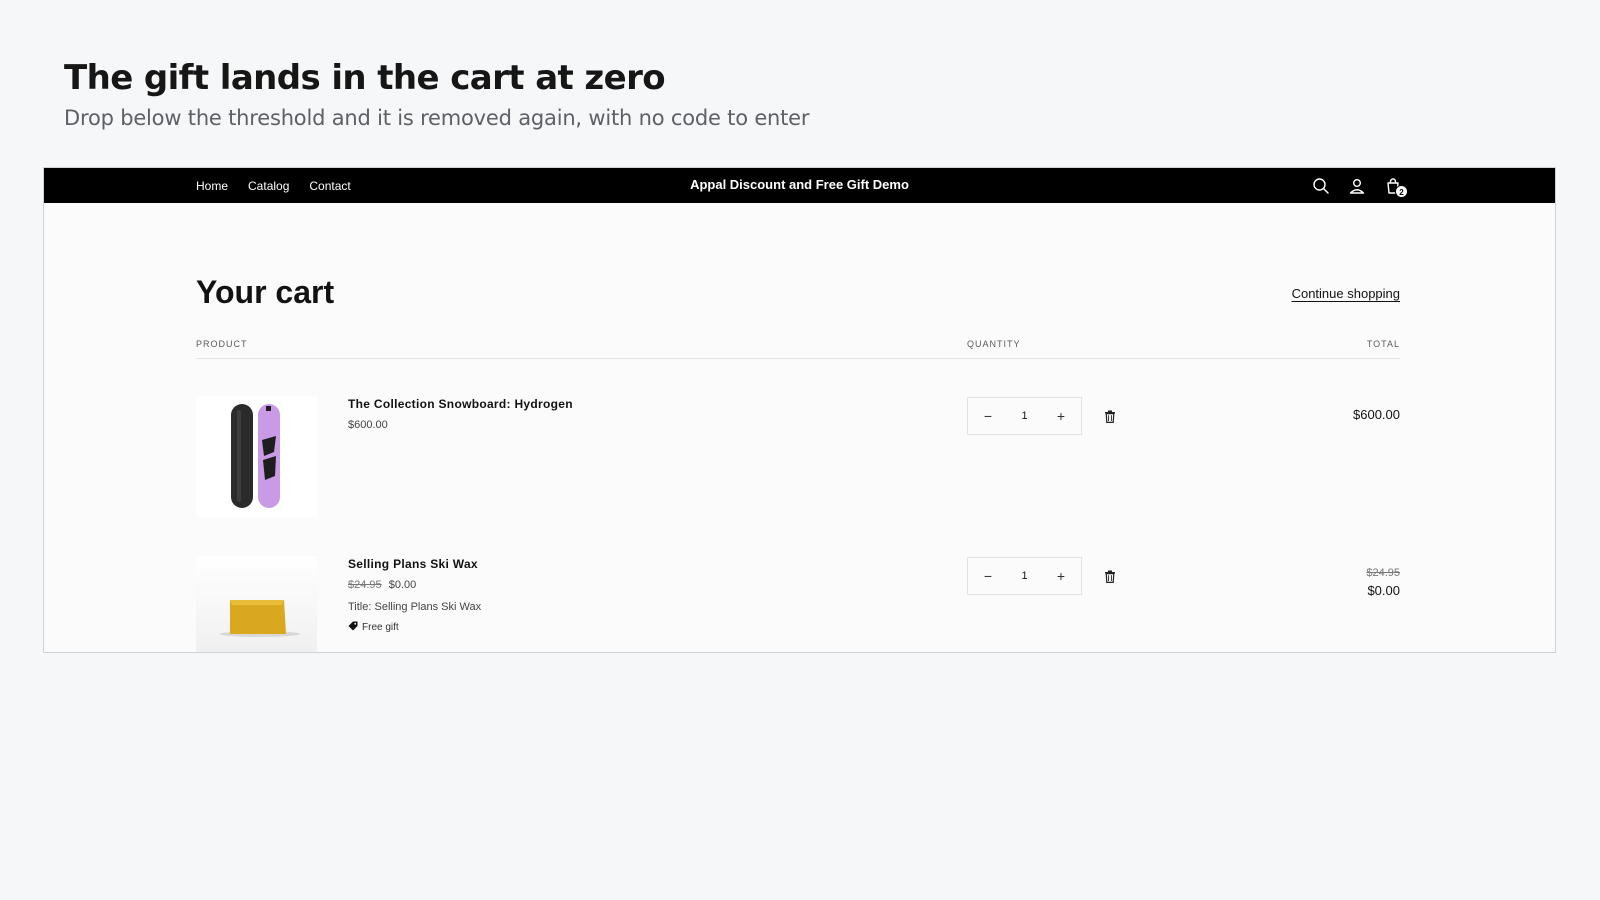  Describe the element at coordinates (368, 425) in the screenshot. I see `price-value: $600.00` at that location.